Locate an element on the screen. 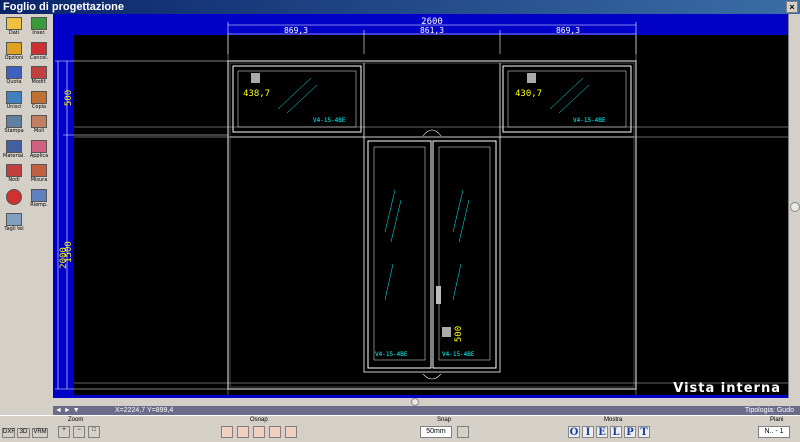  mull-icon is located at coordinates (39, 121).